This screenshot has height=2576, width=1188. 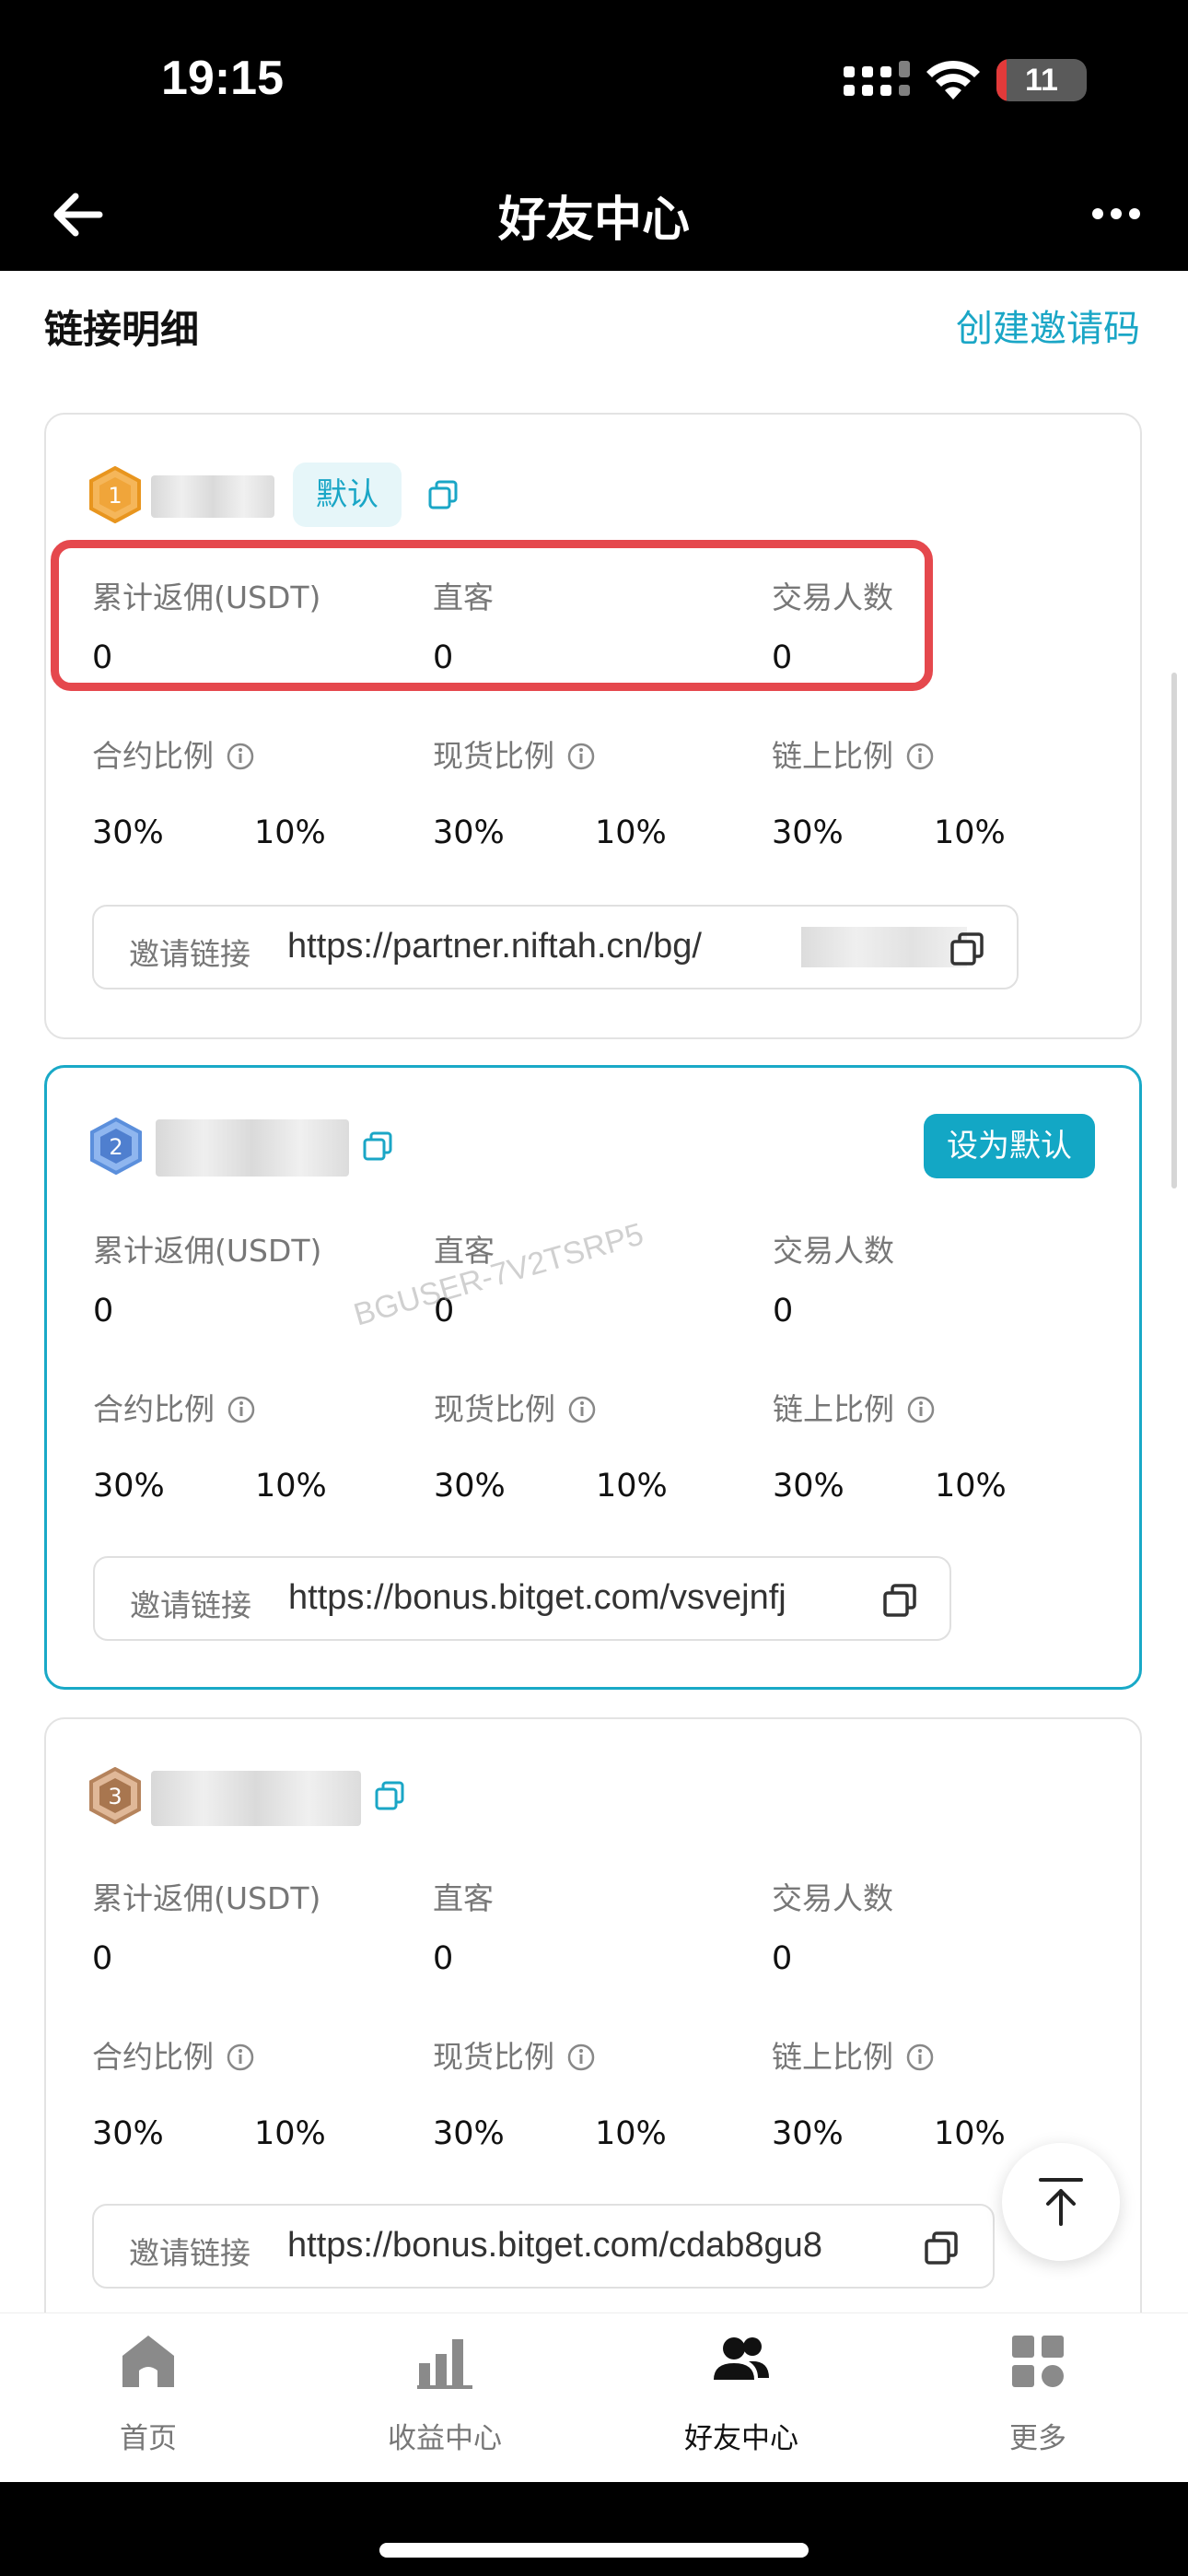 What do you see at coordinates (741, 2438) in the screenshot?
I see `tab-label: 好友中心` at bounding box center [741, 2438].